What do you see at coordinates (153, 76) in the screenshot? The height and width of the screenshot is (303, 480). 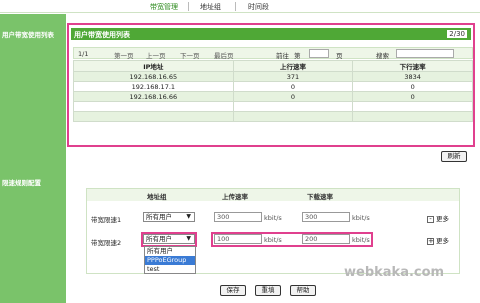 I see `cell-ip: 192.168.16.65` at bounding box center [153, 76].